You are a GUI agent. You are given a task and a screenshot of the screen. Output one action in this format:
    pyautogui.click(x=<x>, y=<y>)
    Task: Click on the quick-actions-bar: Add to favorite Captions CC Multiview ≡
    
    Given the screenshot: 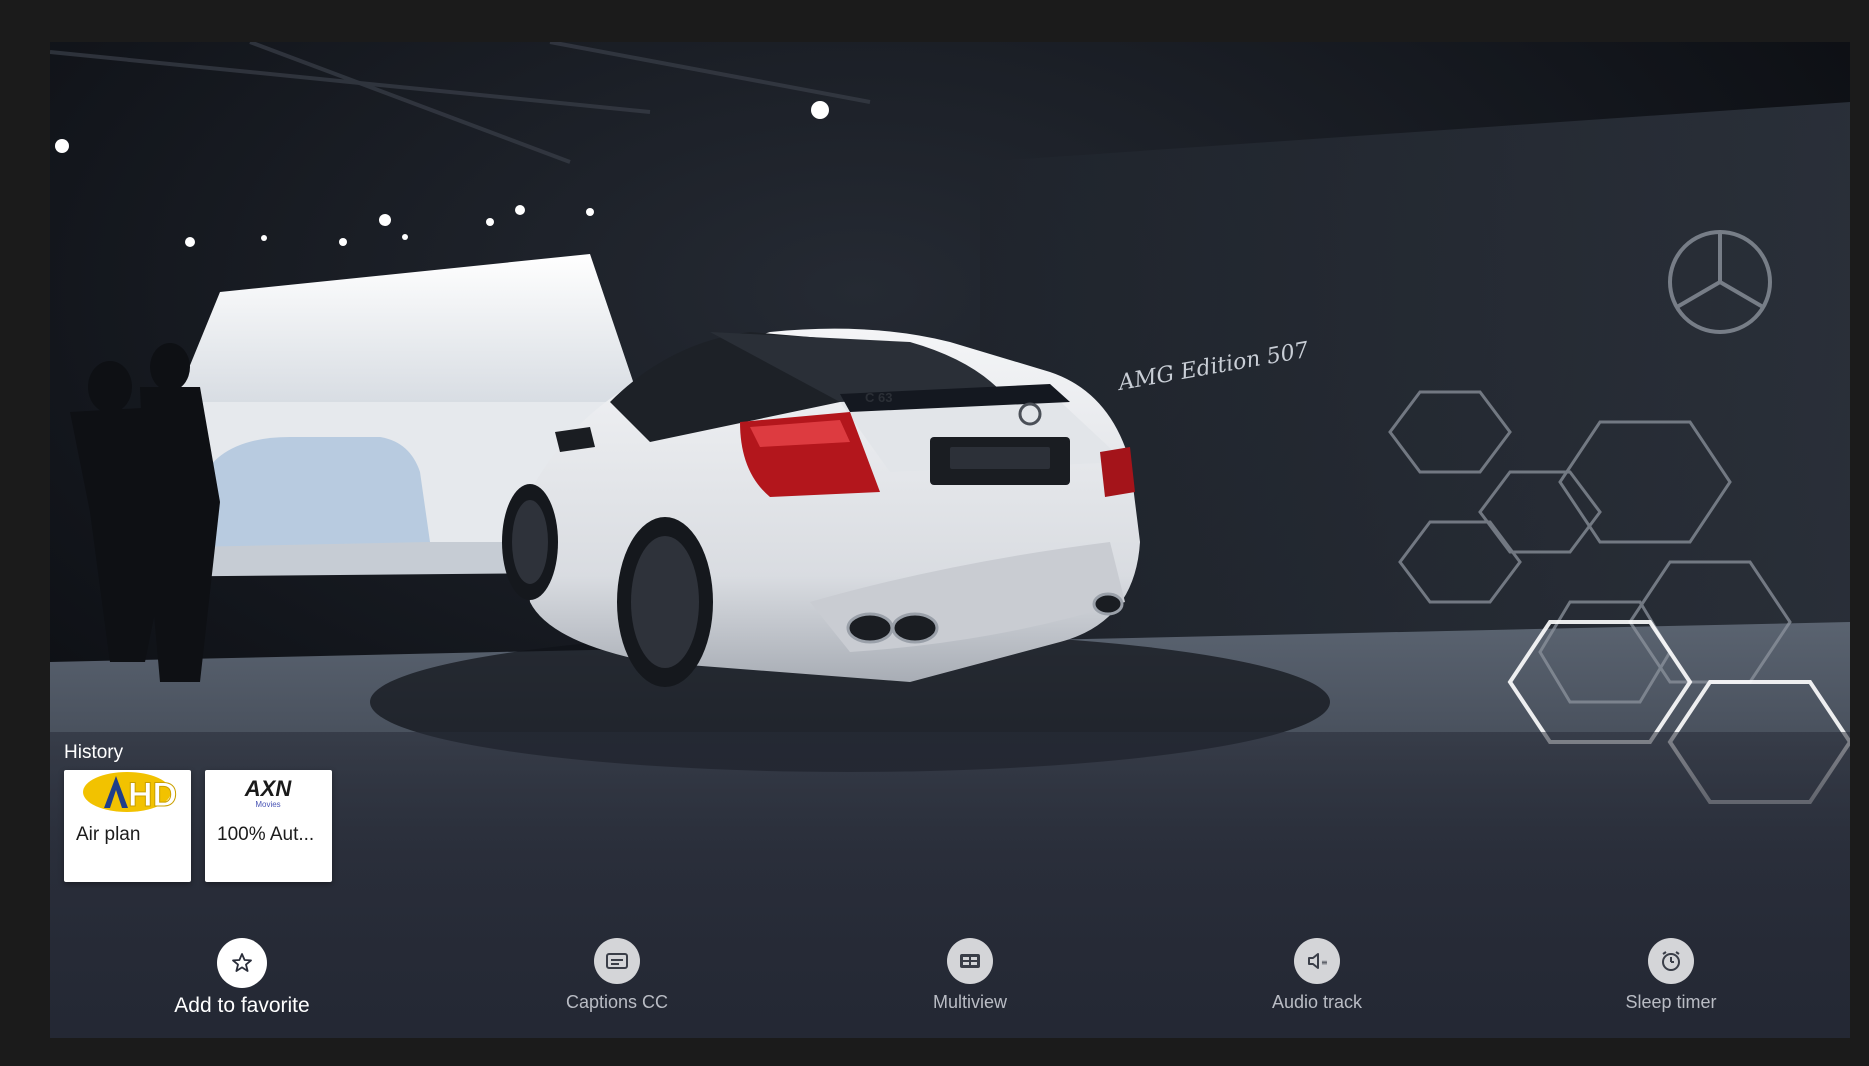 What is the action you would take?
    pyautogui.click(x=950, y=983)
    